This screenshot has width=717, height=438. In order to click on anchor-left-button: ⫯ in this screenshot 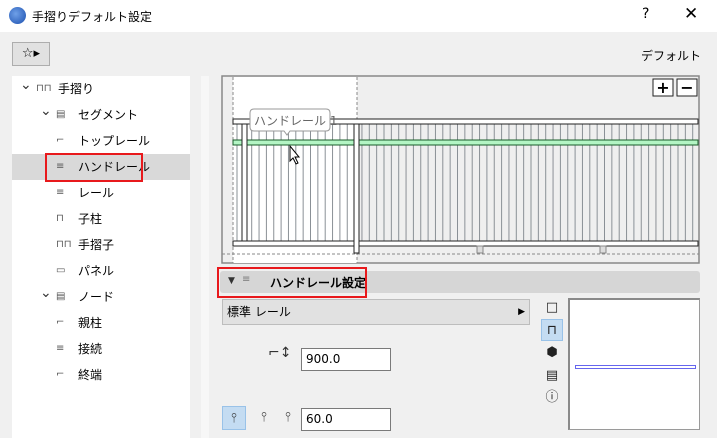, I will do `click(264, 418)`.